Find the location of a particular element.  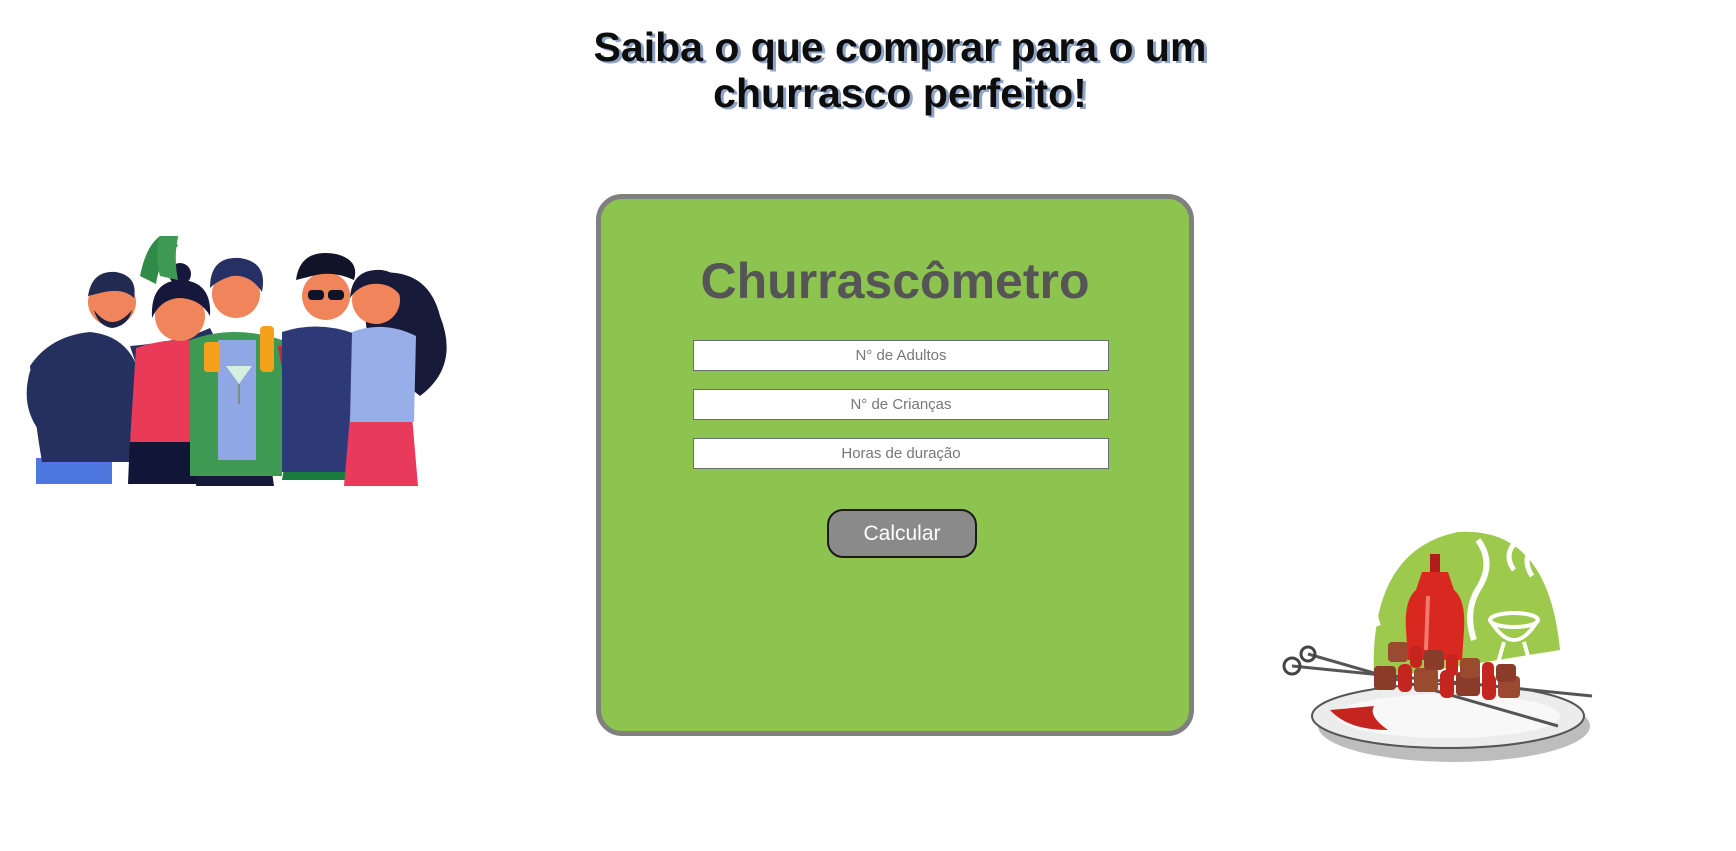

calculate-button: Calcular is located at coordinates (902, 533).